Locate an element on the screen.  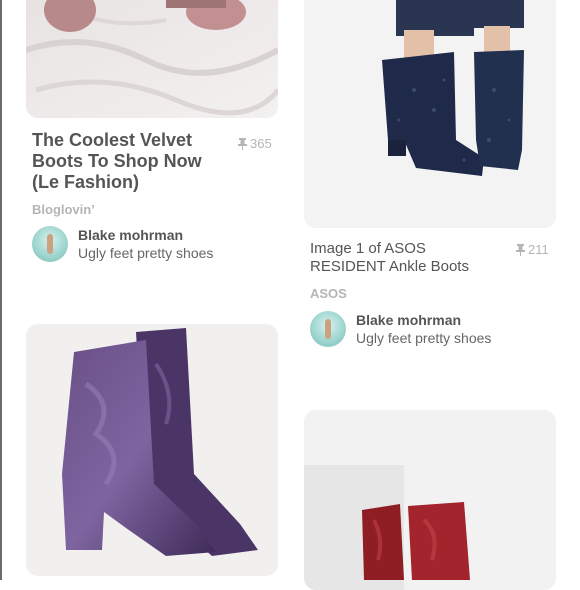
screen-edge is located at coordinates (1, 290).